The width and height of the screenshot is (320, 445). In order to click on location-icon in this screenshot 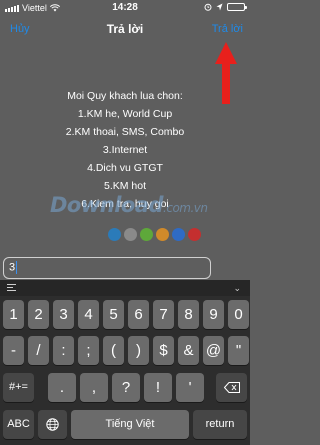, I will do `click(219, 7)`.